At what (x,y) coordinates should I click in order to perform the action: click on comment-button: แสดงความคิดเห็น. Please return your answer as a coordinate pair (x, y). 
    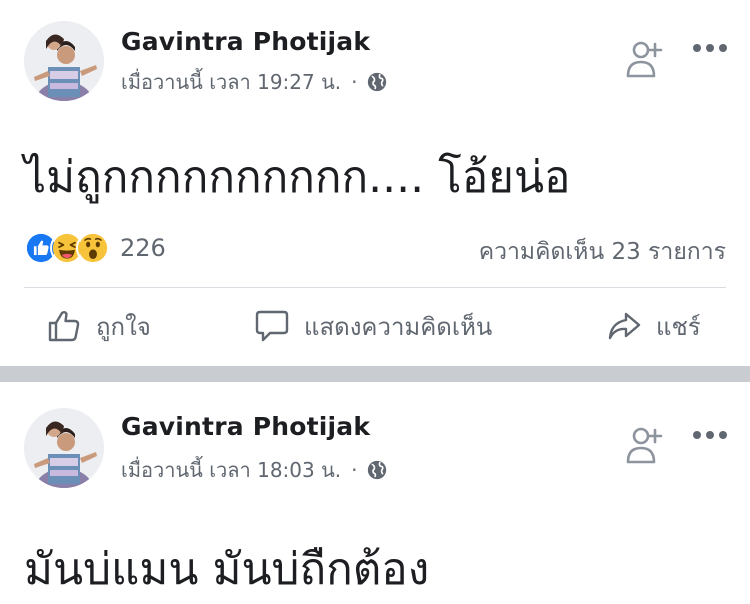
    Looking at the image, I should click on (373, 326).